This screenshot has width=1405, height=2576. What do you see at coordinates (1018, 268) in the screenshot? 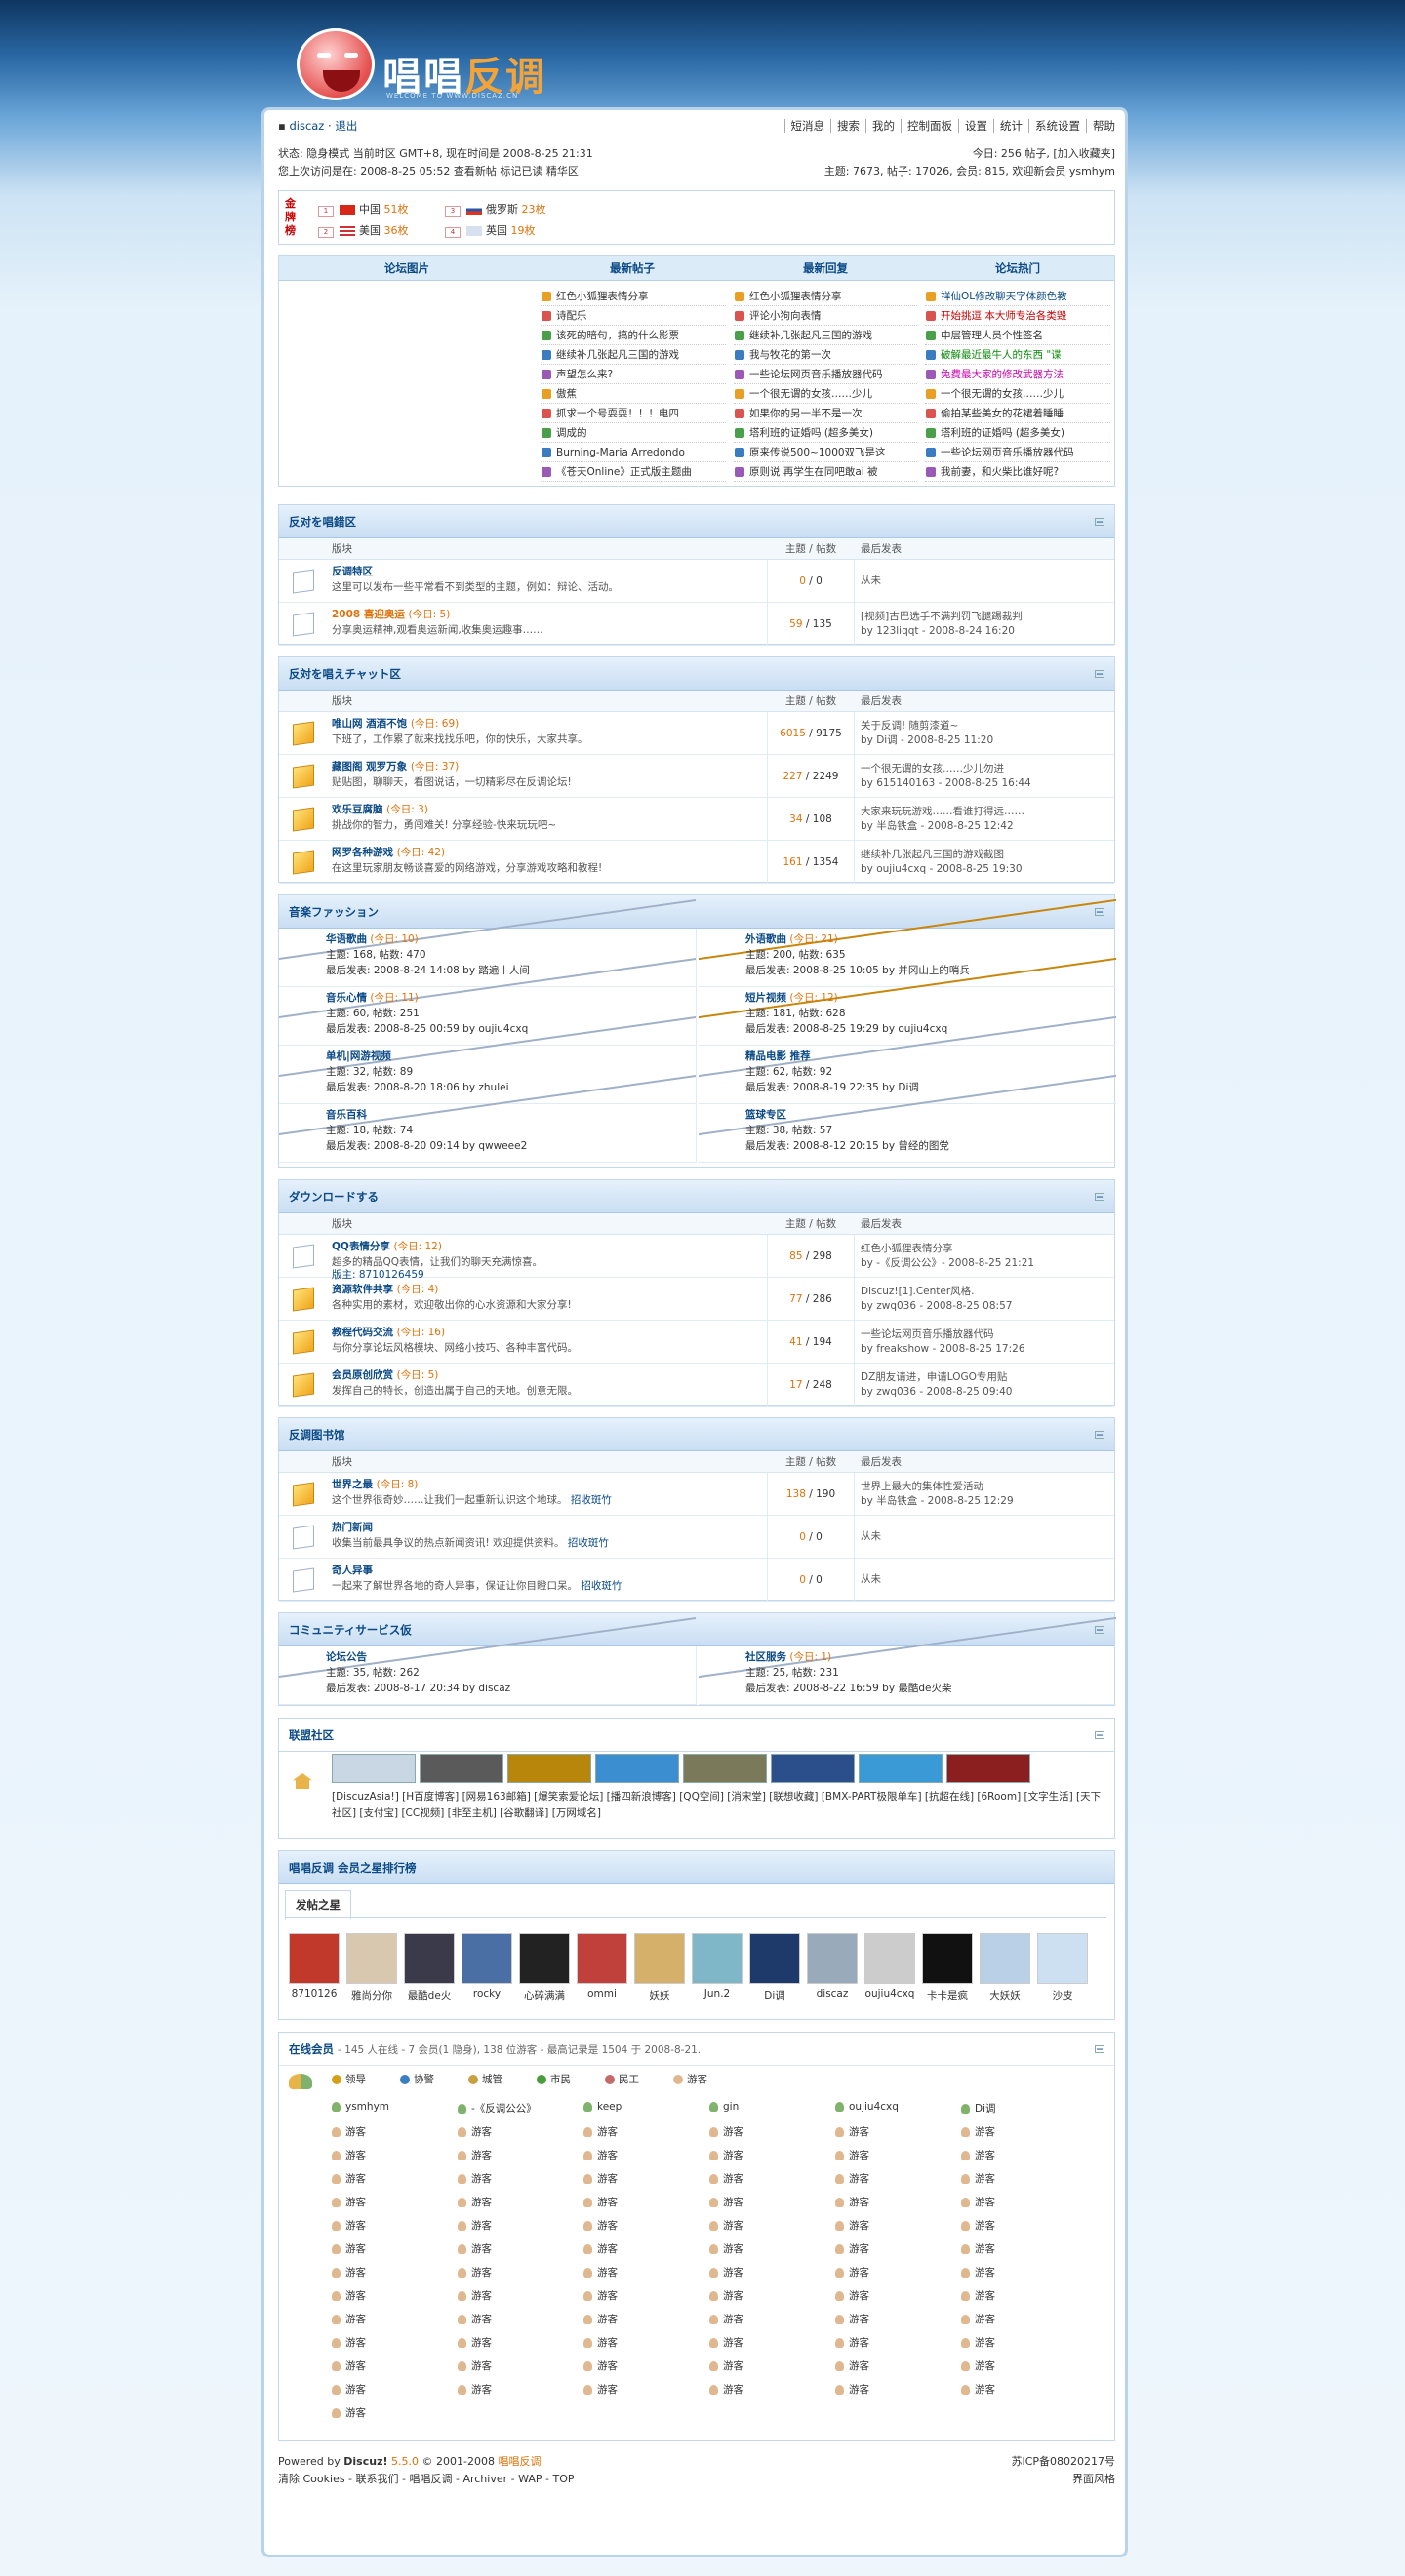
I see `tab-hot-topics: 论坛热门` at bounding box center [1018, 268].